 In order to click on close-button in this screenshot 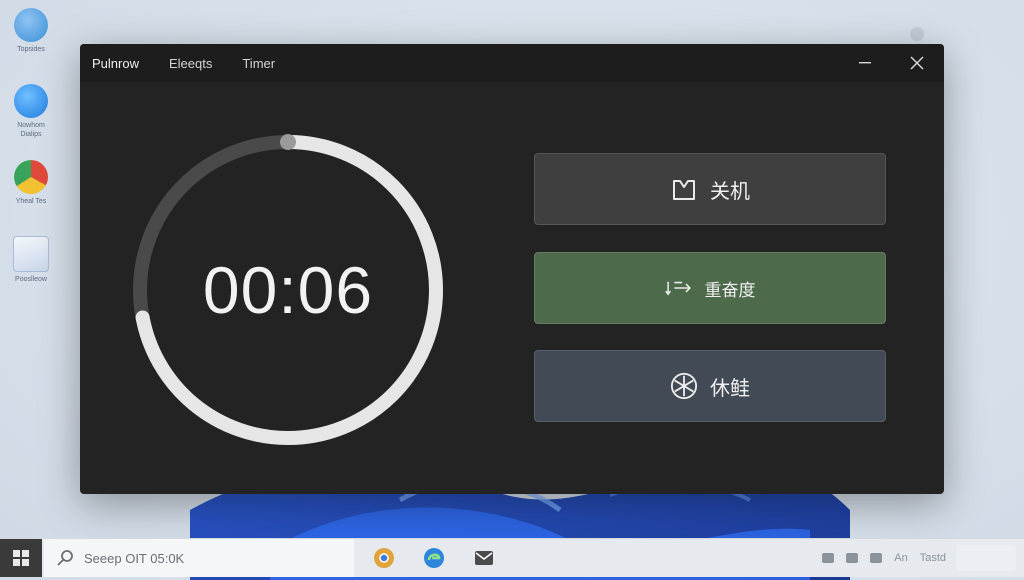, I will do `click(917, 63)`.